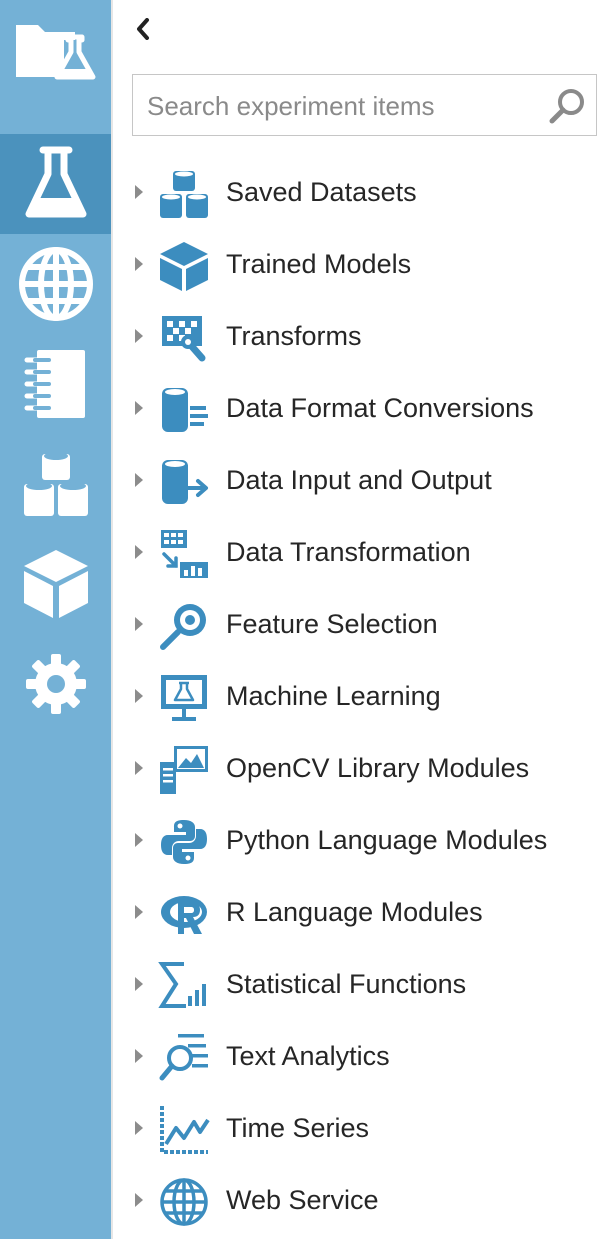 The image size is (611, 1239). Describe the element at coordinates (294, 336) in the screenshot. I see `tree-item-label: Transforms` at that location.